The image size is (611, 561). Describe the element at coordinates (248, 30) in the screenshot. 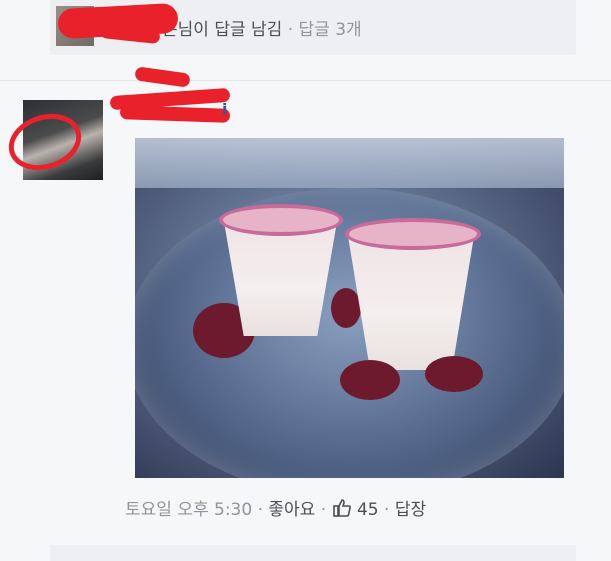

I see `reply-action: 답글 남김` at that location.